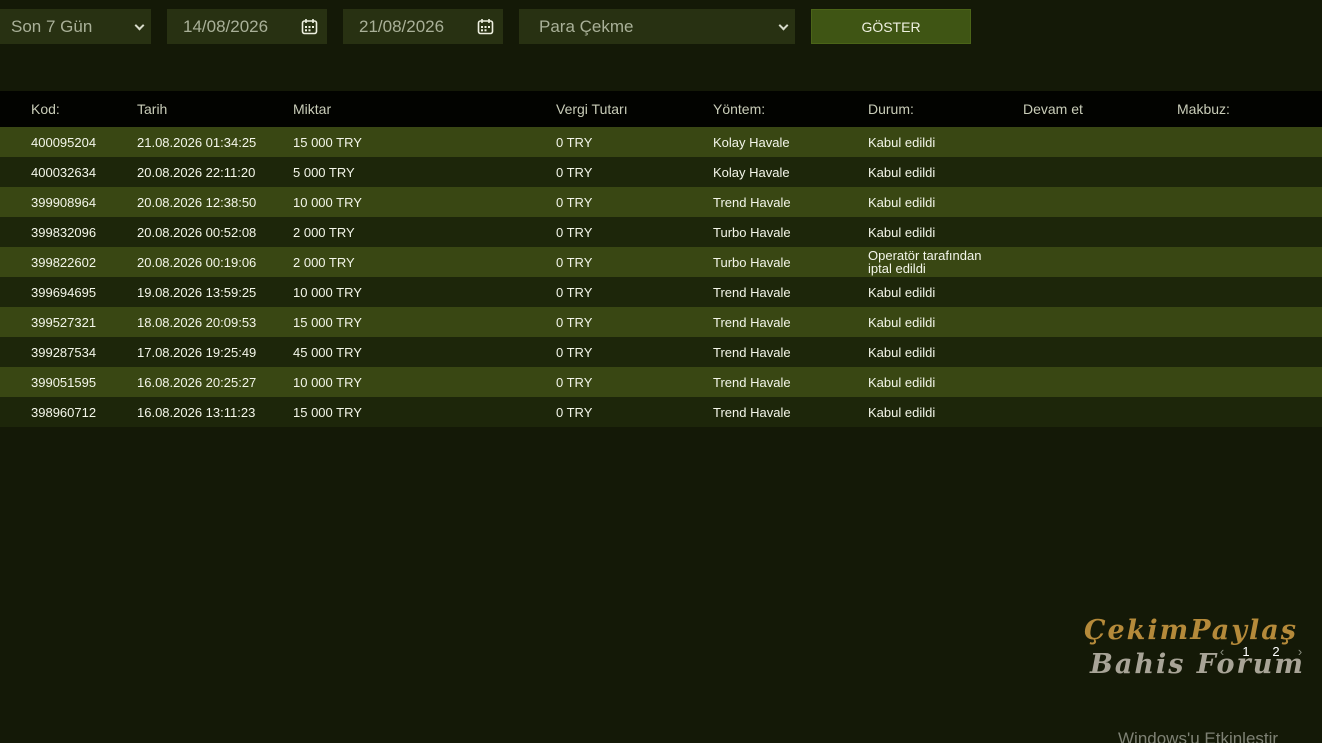 This screenshot has height=743, width=1322. What do you see at coordinates (197, 352) in the screenshot?
I see `cell-tarih: 17.08.2026 19:25:49` at bounding box center [197, 352].